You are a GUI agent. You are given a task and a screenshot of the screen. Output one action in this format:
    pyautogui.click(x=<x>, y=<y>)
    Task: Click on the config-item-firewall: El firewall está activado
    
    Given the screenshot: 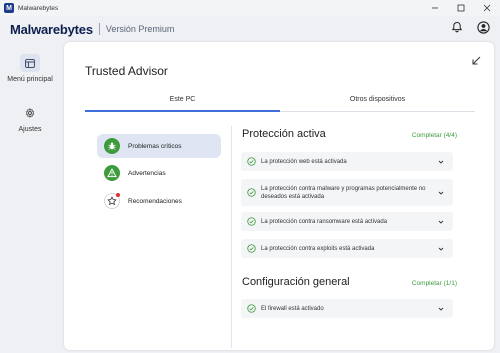 What is the action you would take?
    pyautogui.click(x=347, y=308)
    